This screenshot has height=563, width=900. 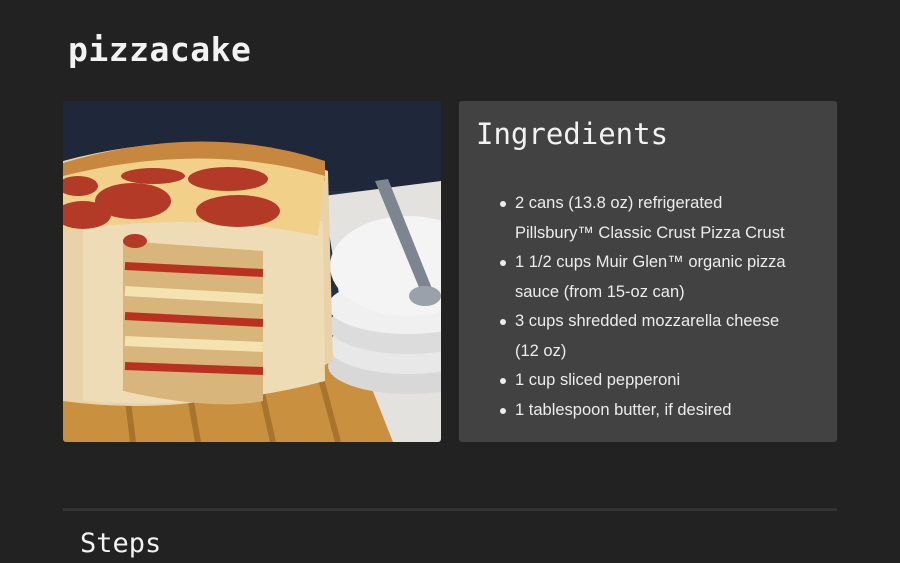 I want to click on page-title: pizzacake, so click(x=160, y=49).